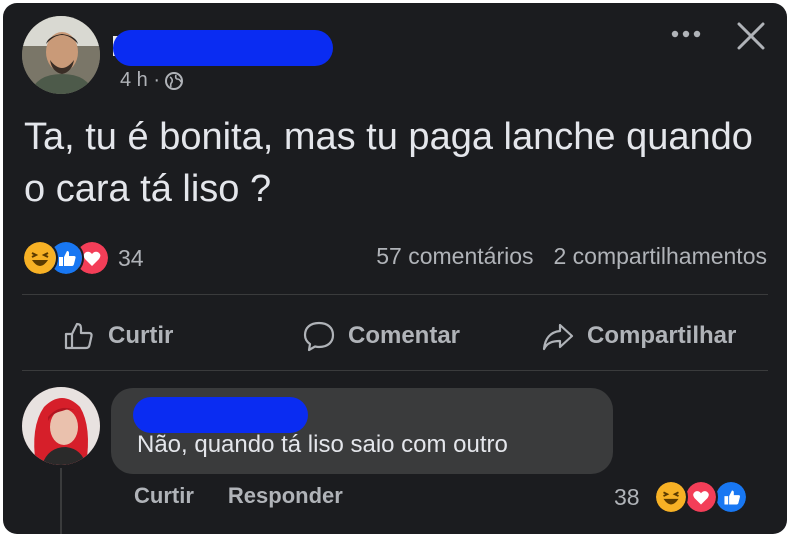  What do you see at coordinates (661, 256) in the screenshot?
I see `shares-count-link: 2 compartilhamentos` at bounding box center [661, 256].